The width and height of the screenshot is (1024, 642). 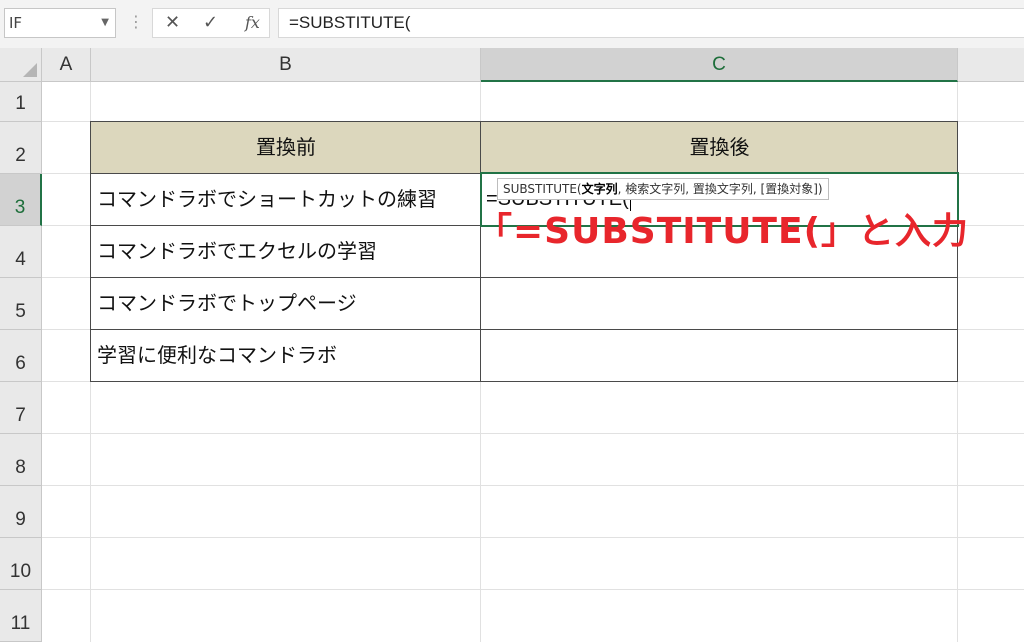 What do you see at coordinates (20, 519) in the screenshot?
I see `row-number: 9` at bounding box center [20, 519].